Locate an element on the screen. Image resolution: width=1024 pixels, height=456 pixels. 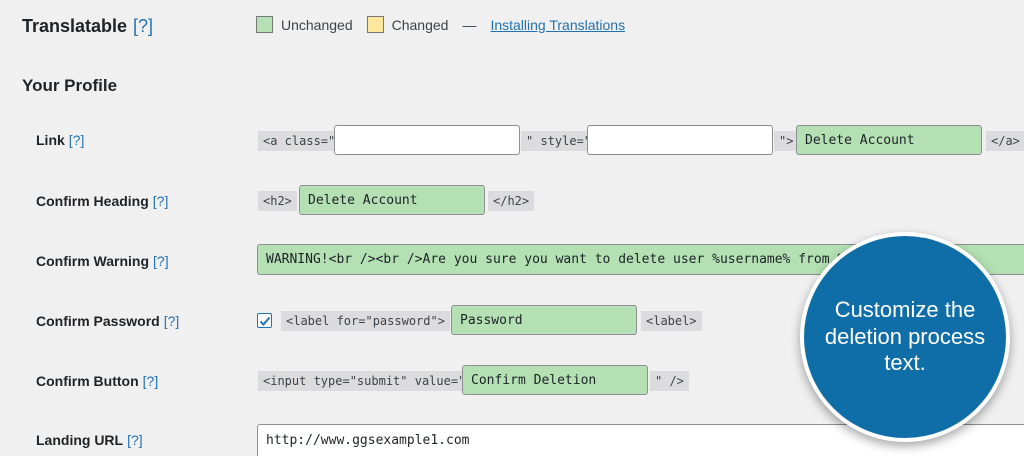
installing-translations-link: Installing Translations is located at coordinates (557, 25).